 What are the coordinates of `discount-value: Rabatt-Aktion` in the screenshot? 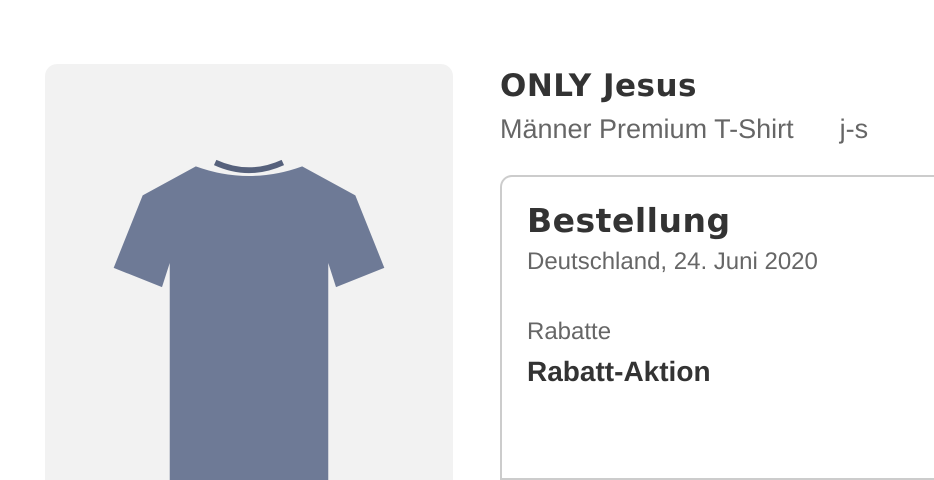 It's located at (619, 372).